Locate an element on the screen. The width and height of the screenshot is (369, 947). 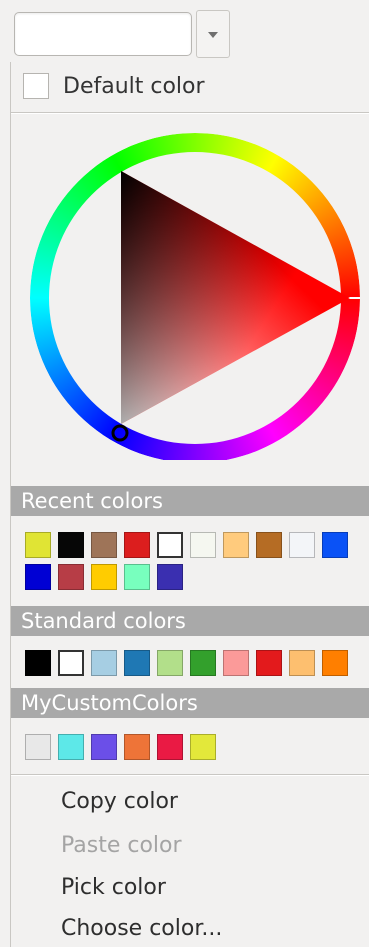
standard-colors-row is located at coordinates (190, 663).